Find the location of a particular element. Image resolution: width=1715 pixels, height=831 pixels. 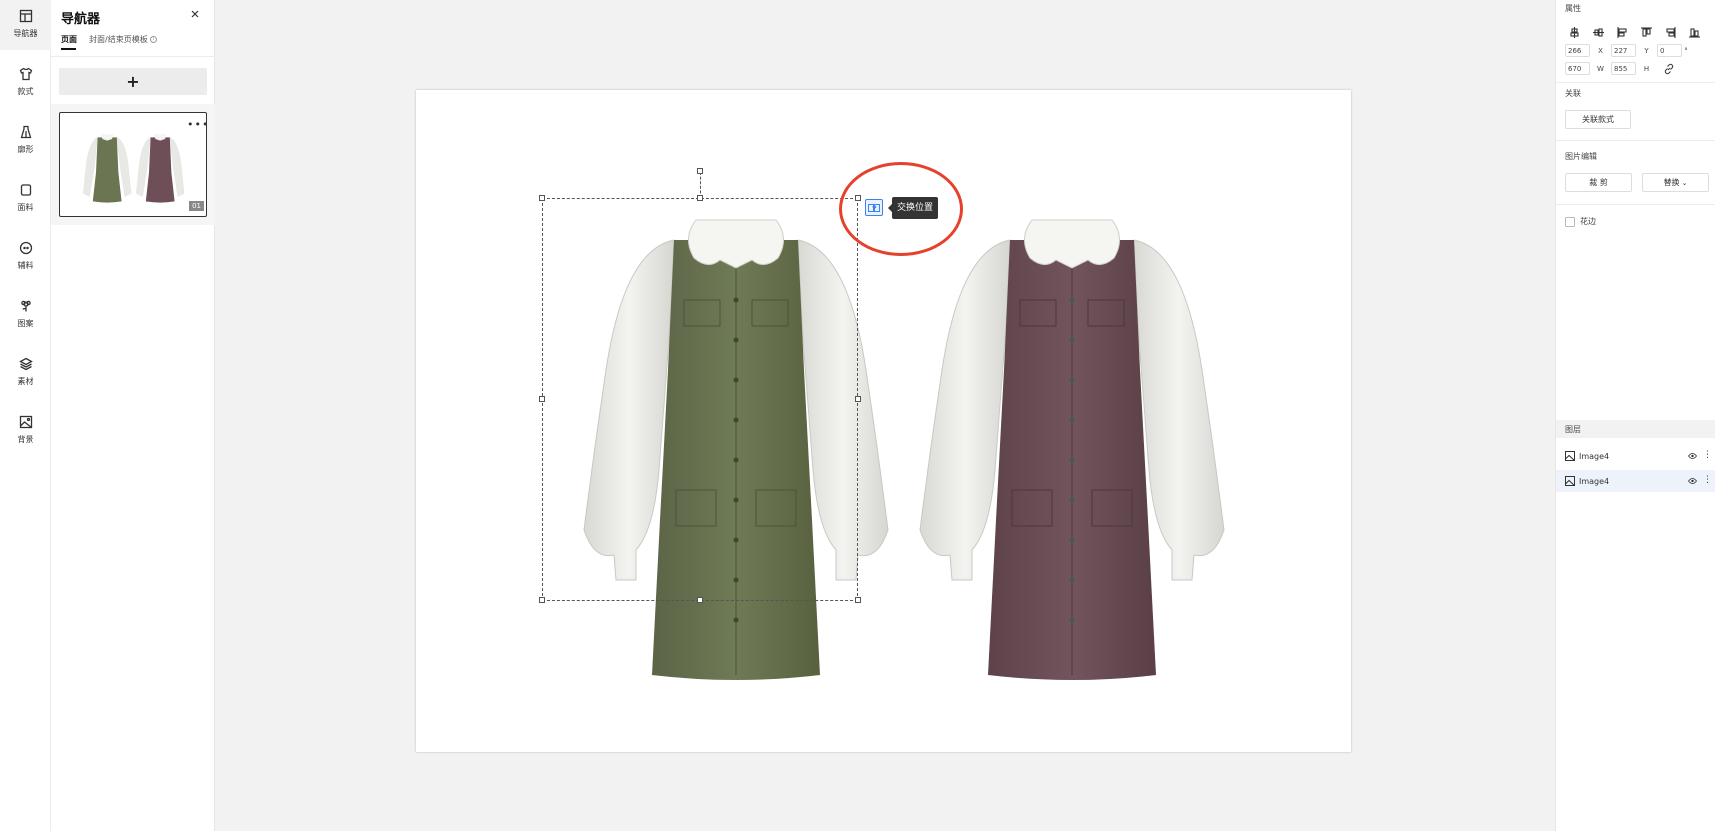

chevron-down-icon: ⌄ is located at coordinates (1684, 182).